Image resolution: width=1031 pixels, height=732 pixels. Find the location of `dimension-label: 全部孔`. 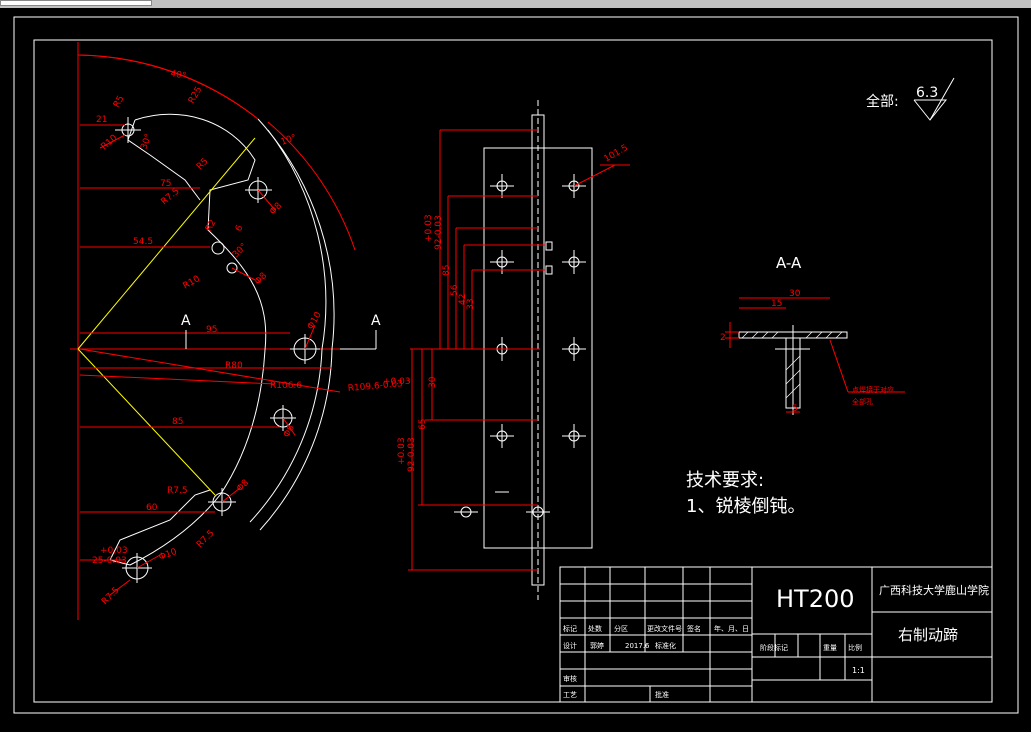

dimension-label: 全部孔 is located at coordinates (862, 401).